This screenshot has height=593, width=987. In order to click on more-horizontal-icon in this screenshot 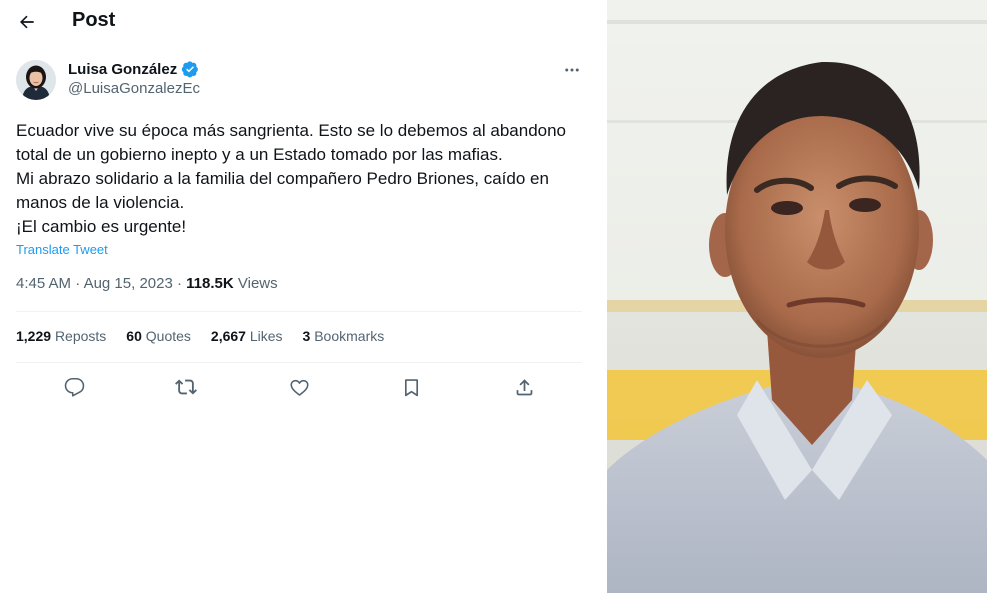, I will do `click(572, 70)`.